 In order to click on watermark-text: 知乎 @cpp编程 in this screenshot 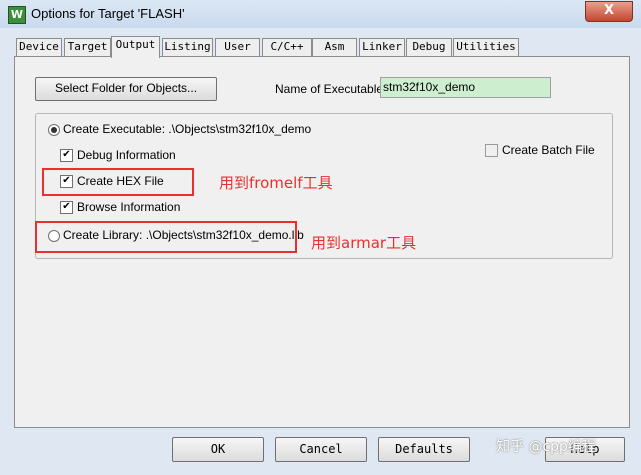, I will do `click(546, 447)`.